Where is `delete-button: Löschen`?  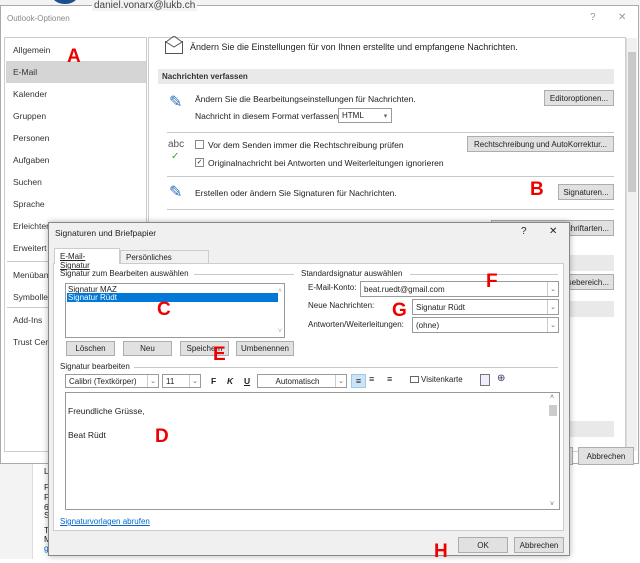 delete-button: Löschen is located at coordinates (90, 348).